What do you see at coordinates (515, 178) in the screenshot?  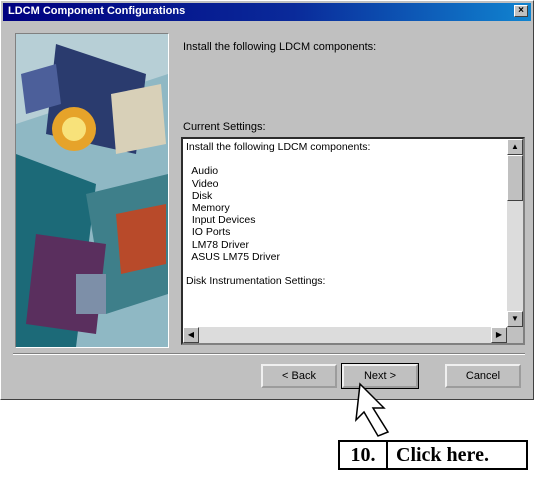 I see `vertical-scroll-thumb` at bounding box center [515, 178].